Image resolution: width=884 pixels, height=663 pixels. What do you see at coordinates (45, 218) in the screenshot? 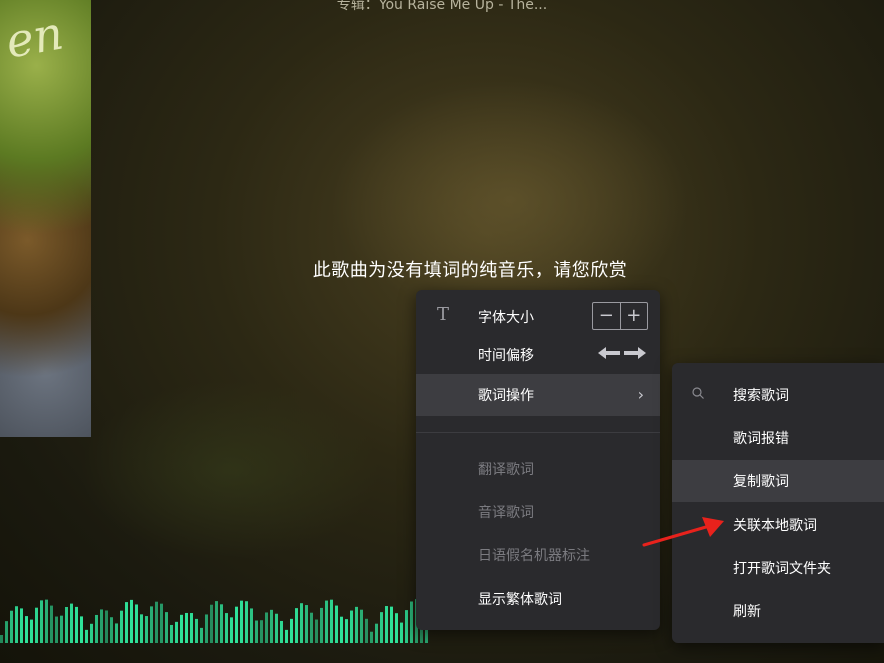
I see `album-cover: en` at bounding box center [45, 218].